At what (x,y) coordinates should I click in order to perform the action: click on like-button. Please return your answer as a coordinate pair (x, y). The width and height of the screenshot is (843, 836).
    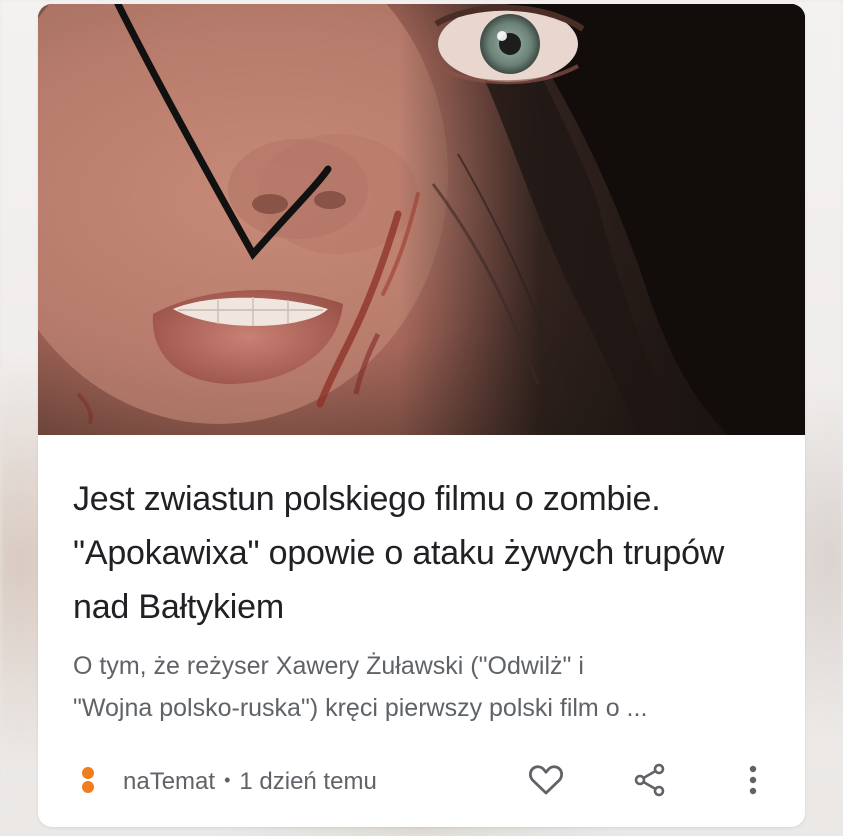
    Looking at the image, I should click on (546, 780).